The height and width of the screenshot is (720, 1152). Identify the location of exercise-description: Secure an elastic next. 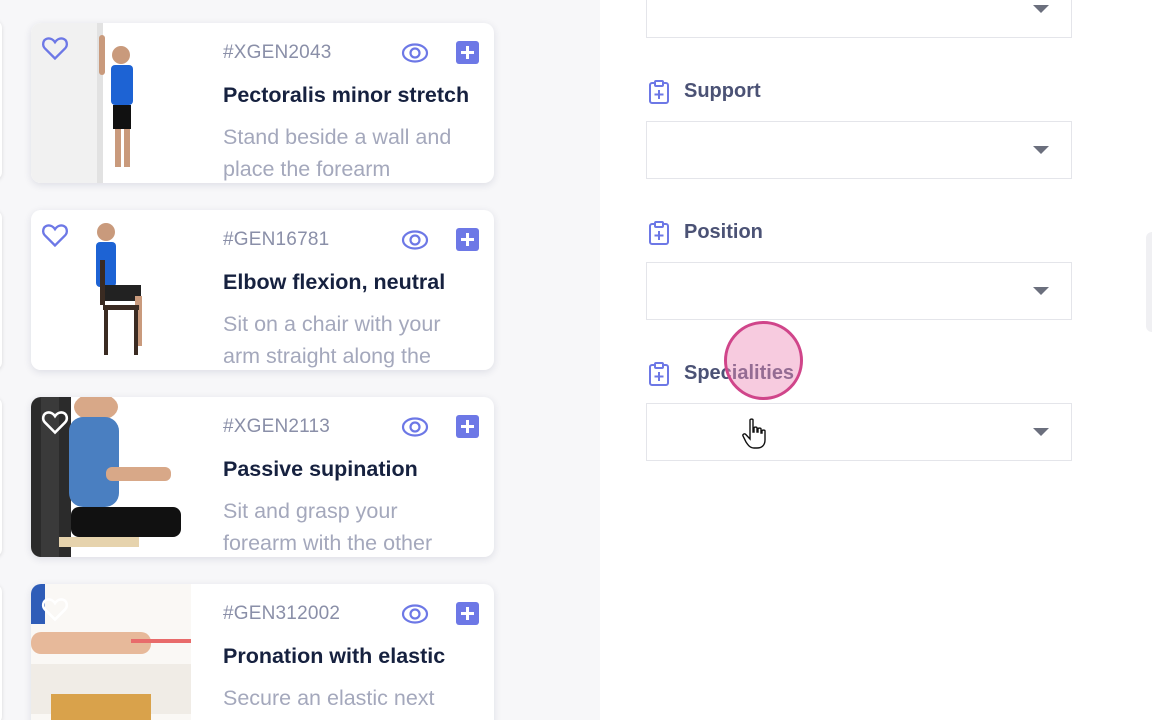
(329, 698).